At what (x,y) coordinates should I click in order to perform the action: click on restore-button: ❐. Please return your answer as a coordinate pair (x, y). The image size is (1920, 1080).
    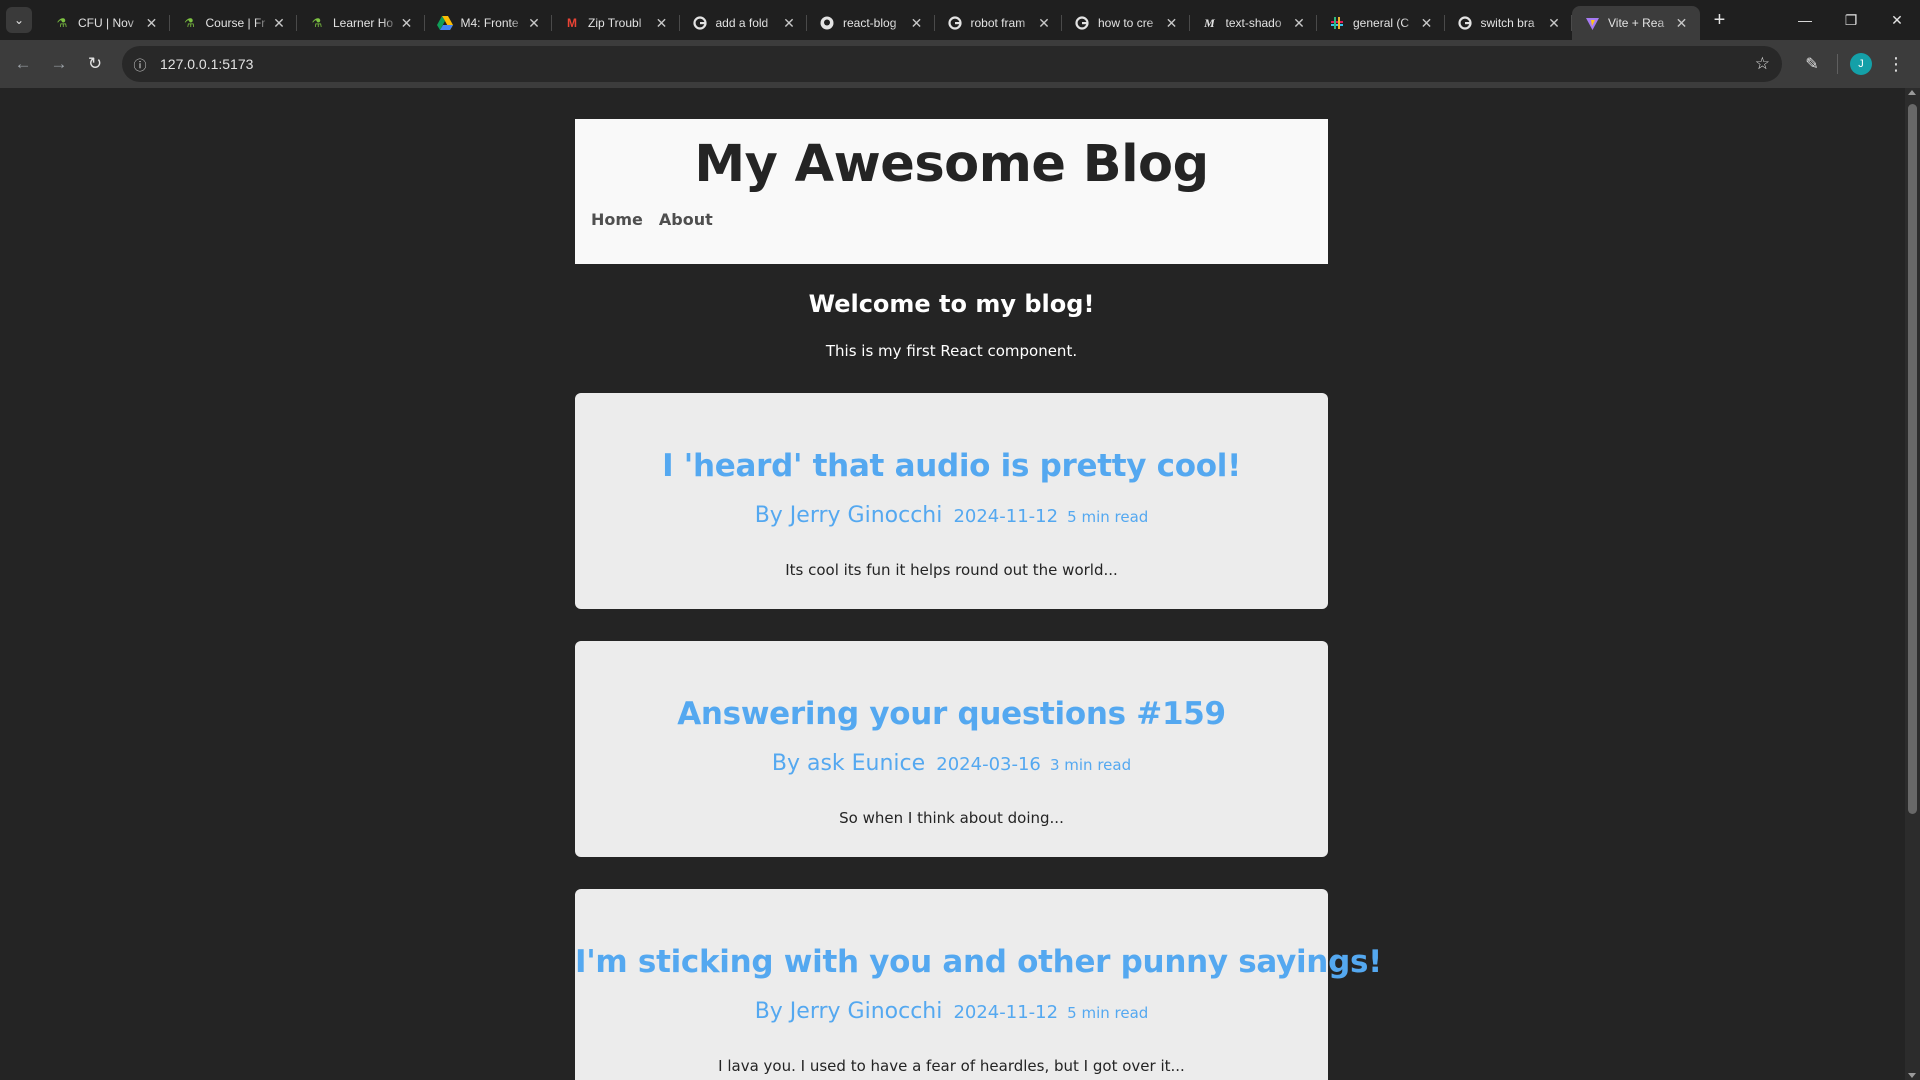
    Looking at the image, I should click on (1851, 20).